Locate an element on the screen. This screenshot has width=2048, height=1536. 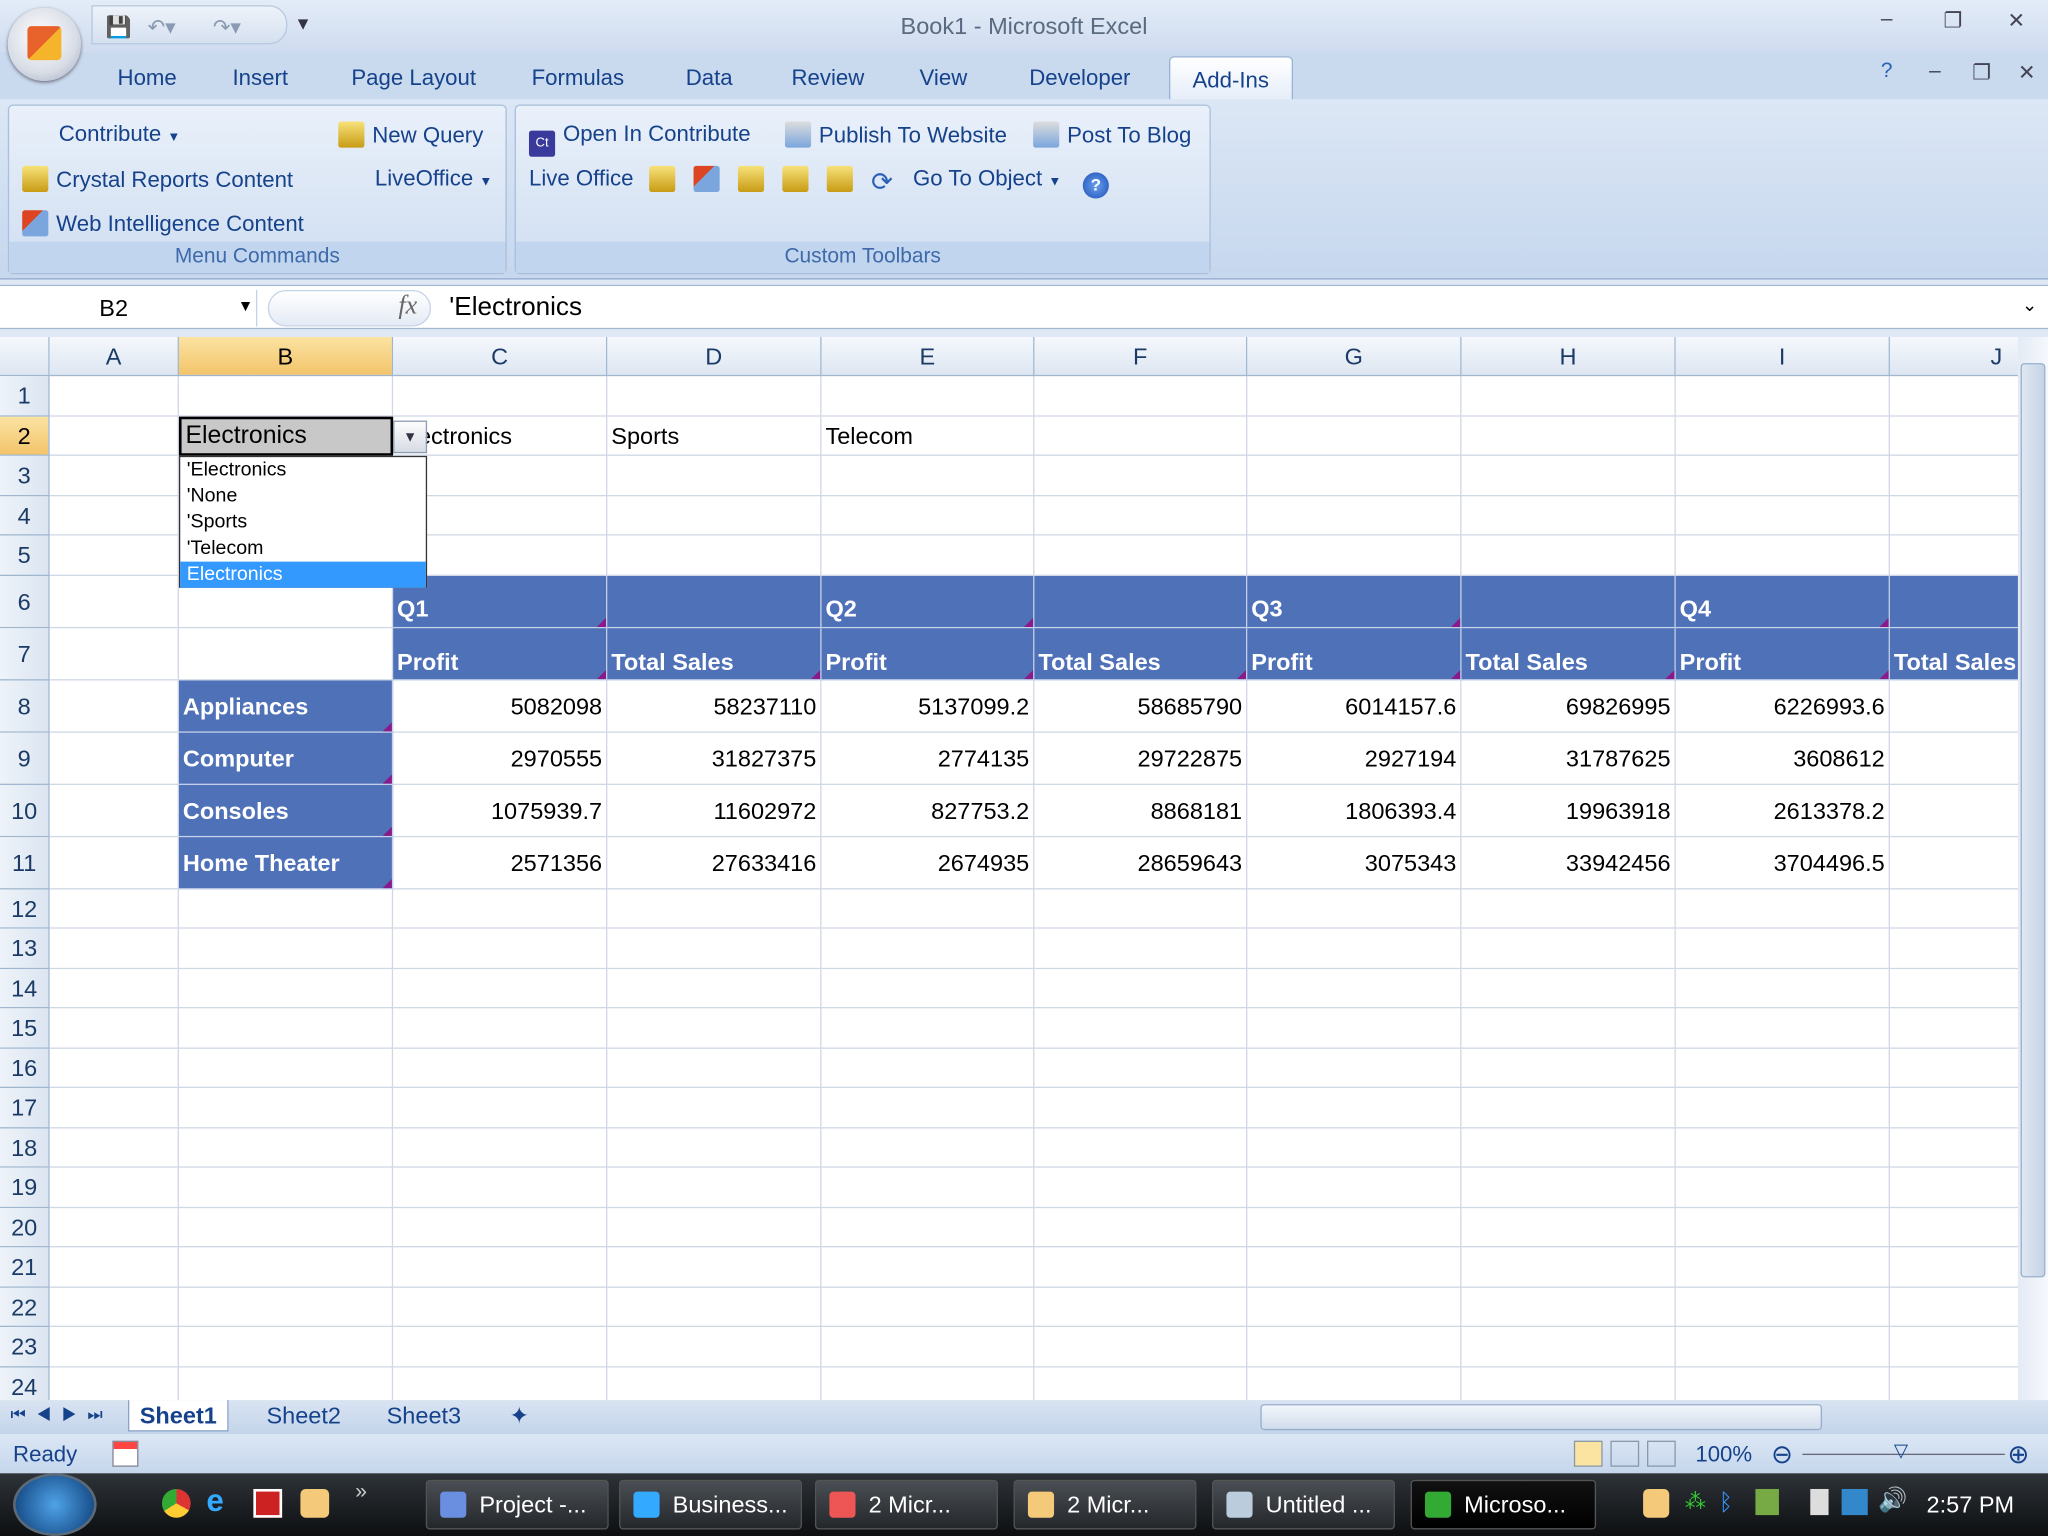
cell-i5 is located at coordinates (1782, 555).